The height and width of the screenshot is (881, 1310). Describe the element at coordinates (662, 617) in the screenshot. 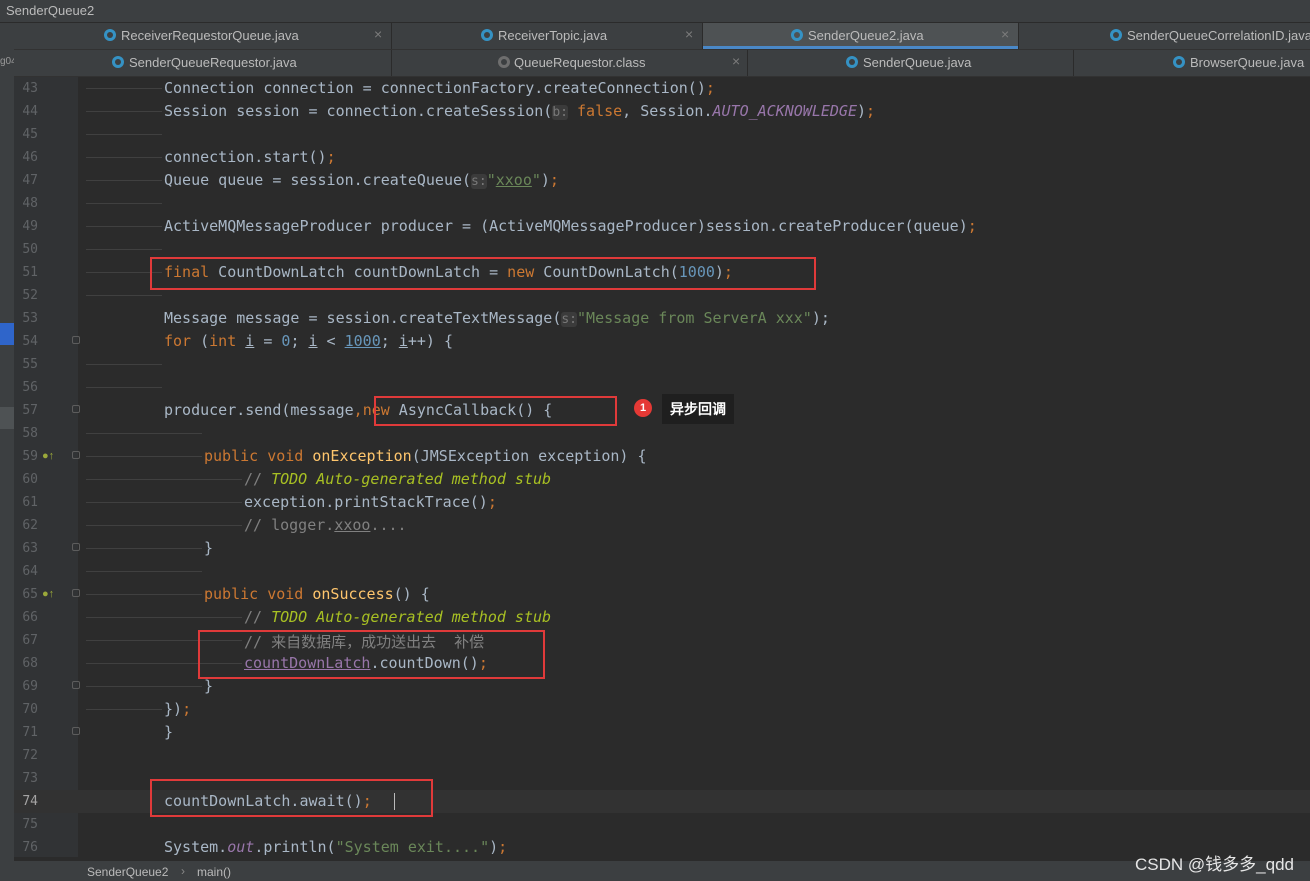

I see `code-line: 66 // TODO Auto-generated method stub` at that location.